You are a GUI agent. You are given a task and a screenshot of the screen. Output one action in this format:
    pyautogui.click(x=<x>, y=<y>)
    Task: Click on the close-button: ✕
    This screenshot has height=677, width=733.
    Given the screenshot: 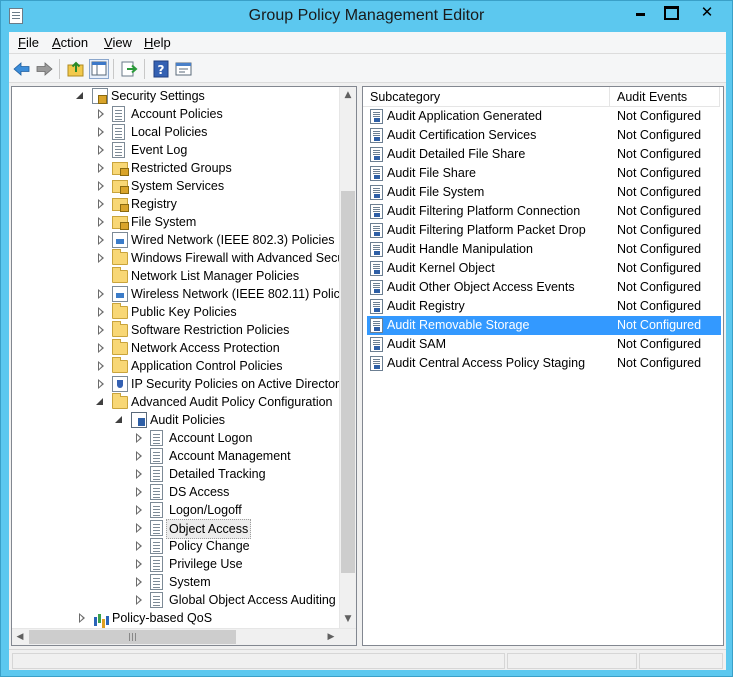 What is the action you would take?
    pyautogui.click(x=707, y=12)
    